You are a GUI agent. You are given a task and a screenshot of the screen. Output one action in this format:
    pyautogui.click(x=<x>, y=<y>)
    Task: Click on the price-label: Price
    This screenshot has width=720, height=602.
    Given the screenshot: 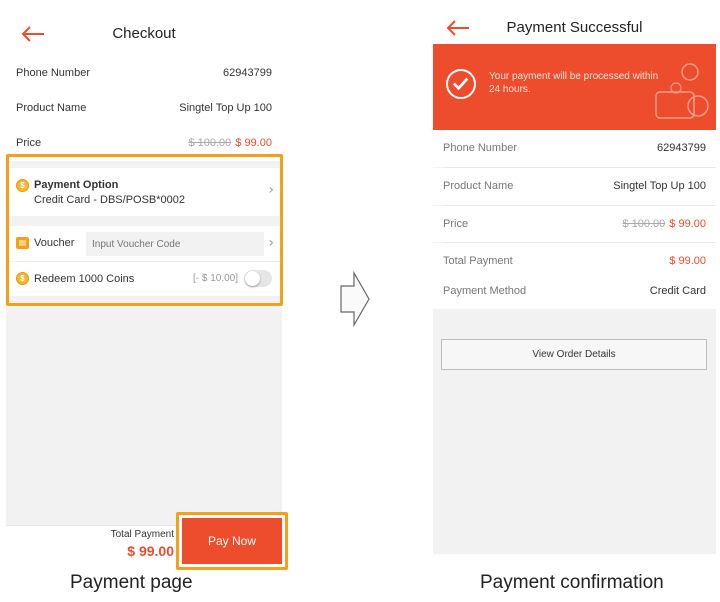 What is the action you would take?
    pyautogui.click(x=456, y=224)
    